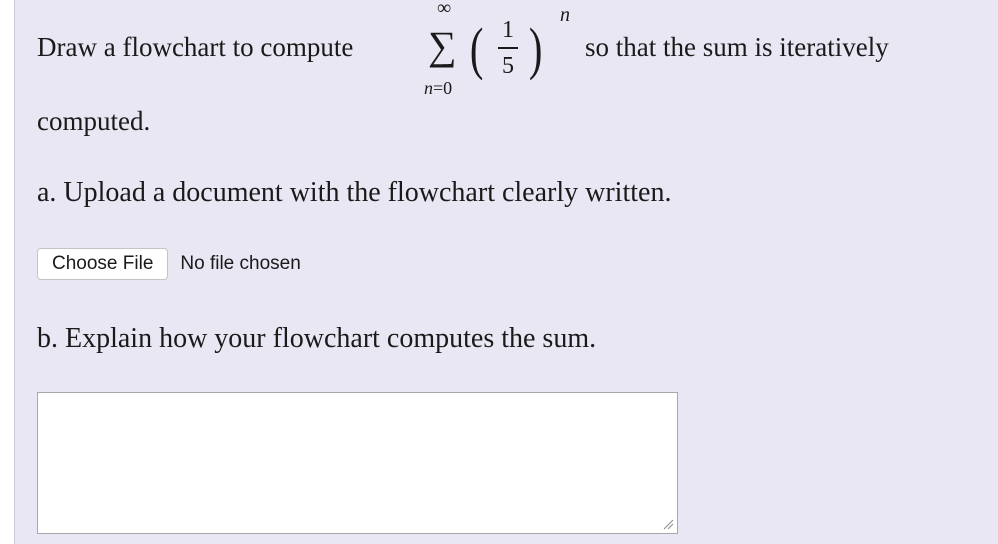 This screenshot has height=544, width=998. I want to click on fraction-denominator: 5, so click(508, 66).